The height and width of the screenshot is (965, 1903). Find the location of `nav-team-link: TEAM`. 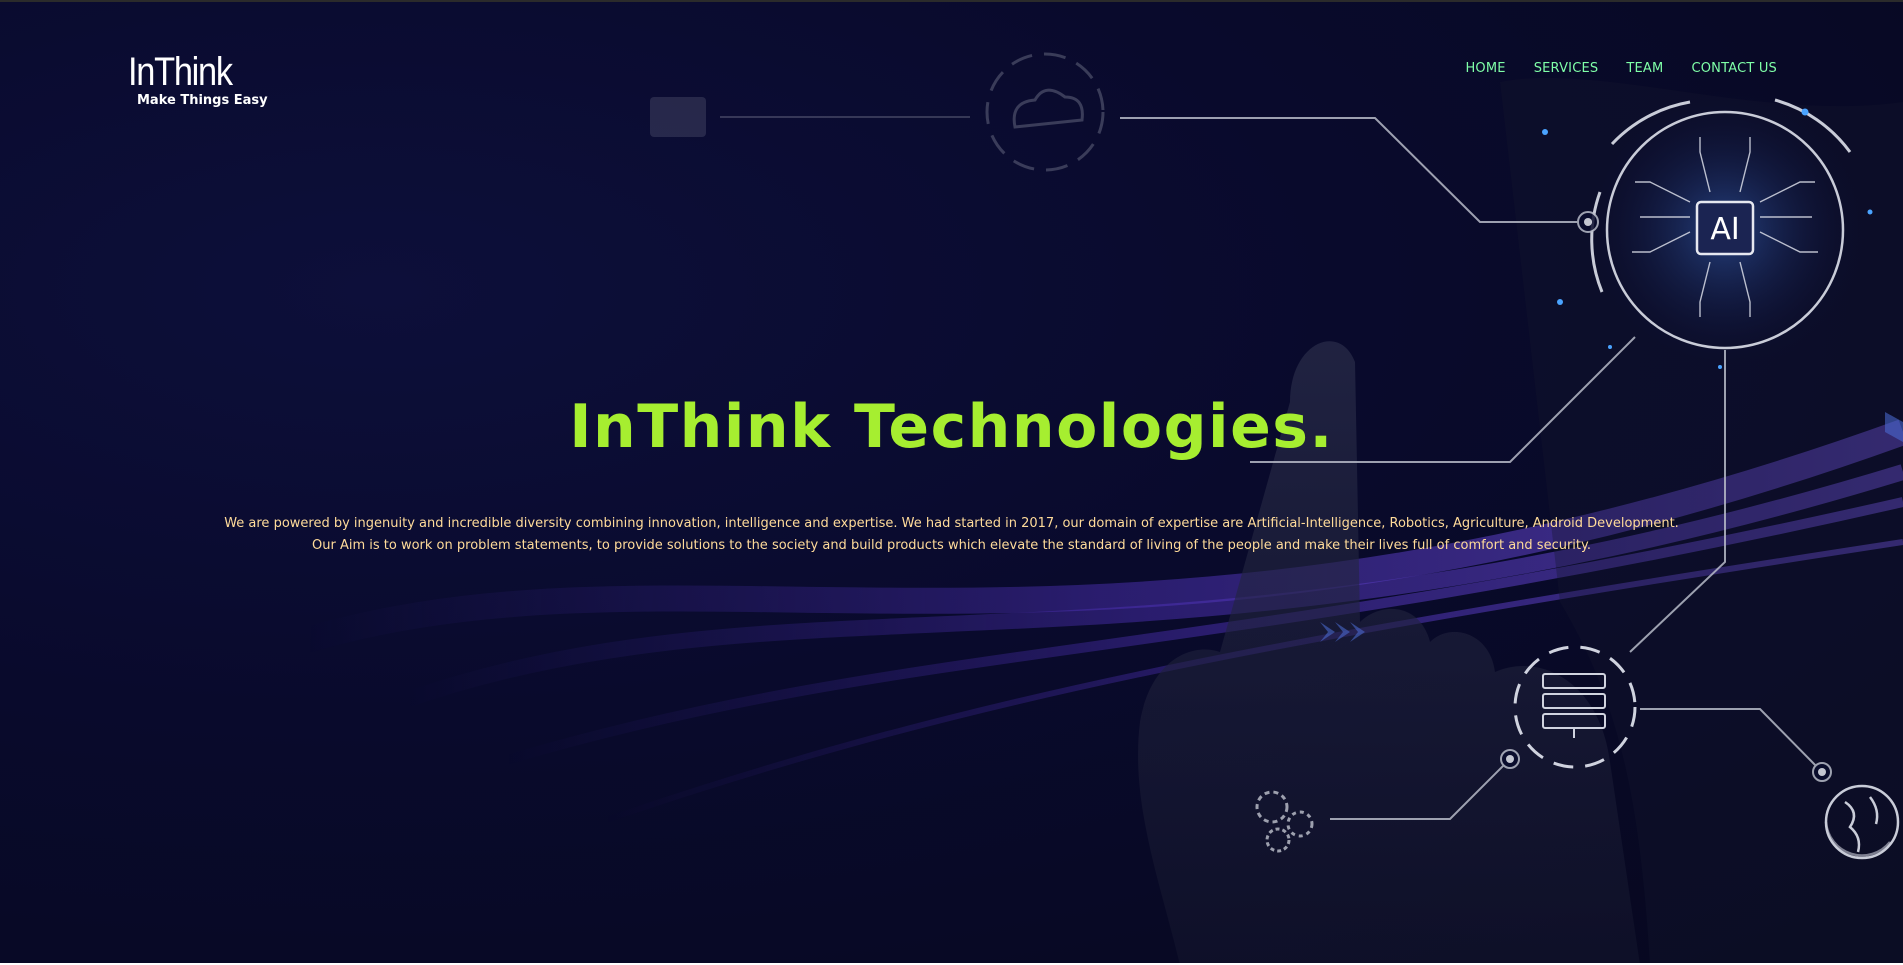

nav-team-link: TEAM is located at coordinates (1644, 68).